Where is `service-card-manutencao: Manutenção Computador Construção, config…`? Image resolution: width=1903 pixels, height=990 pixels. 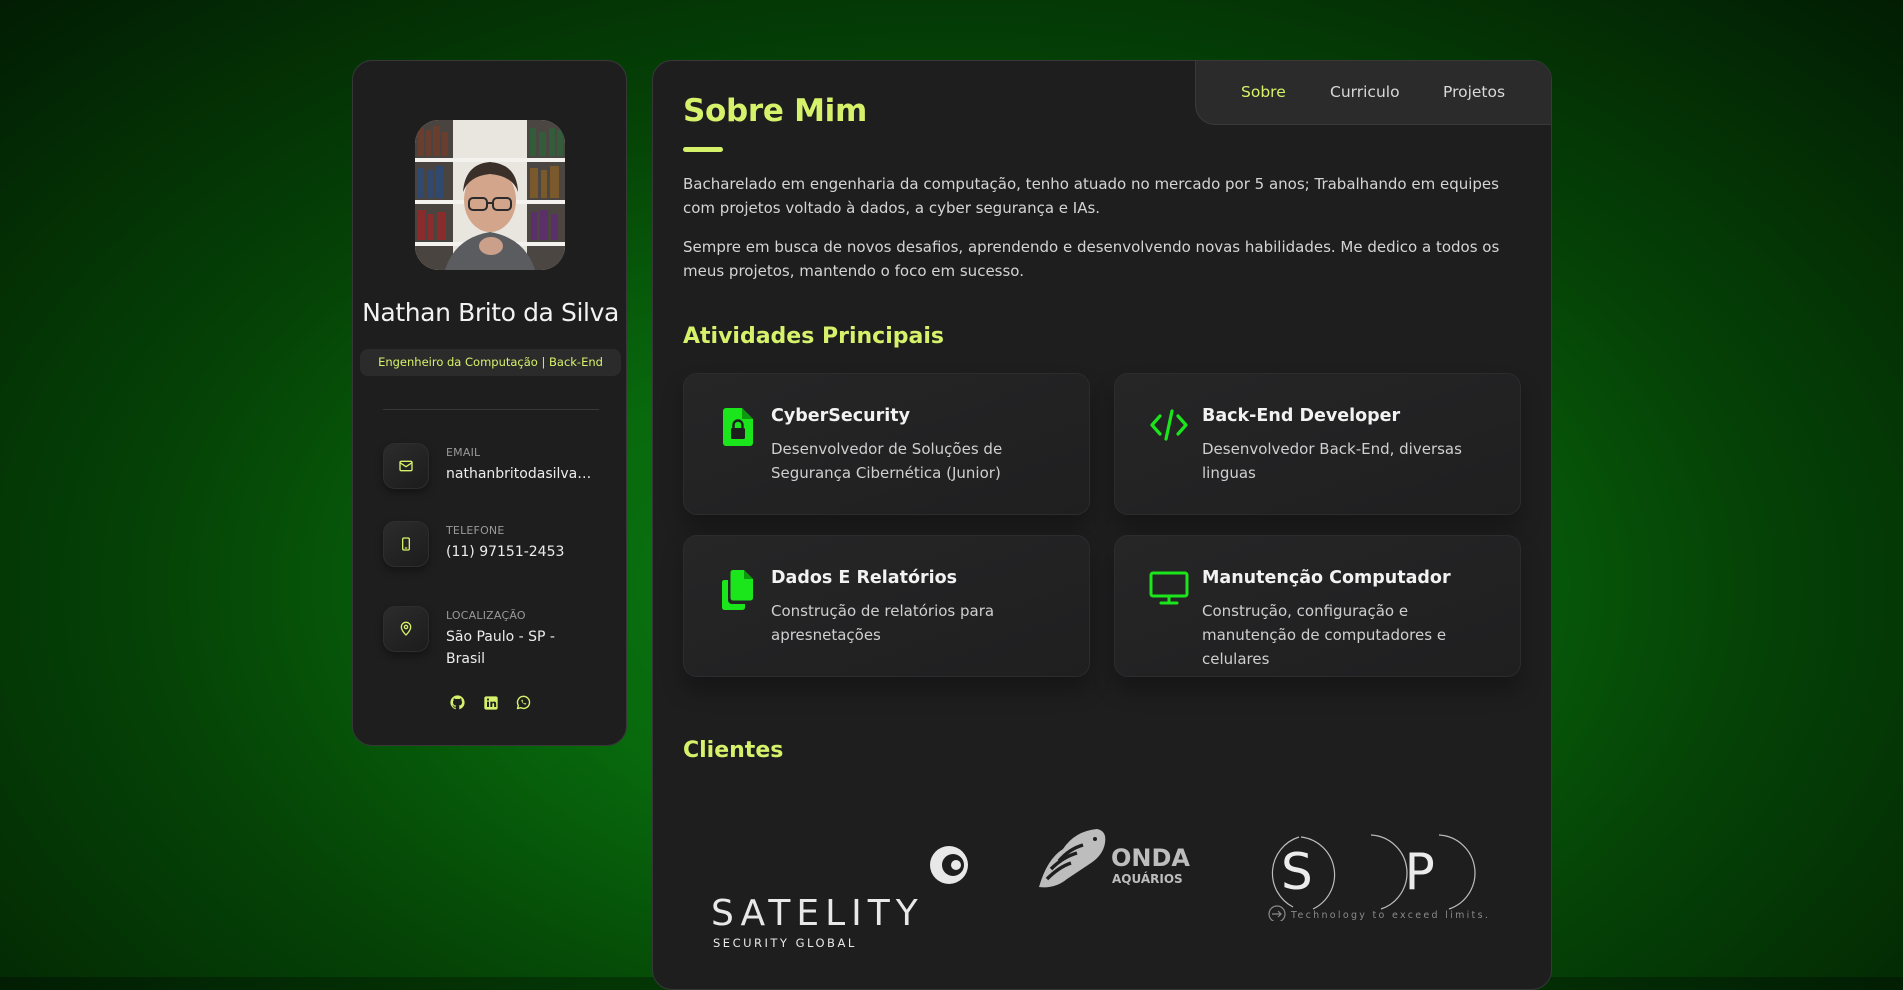
service-card-manutencao: Manutenção Computador Construção, config… is located at coordinates (1317, 606).